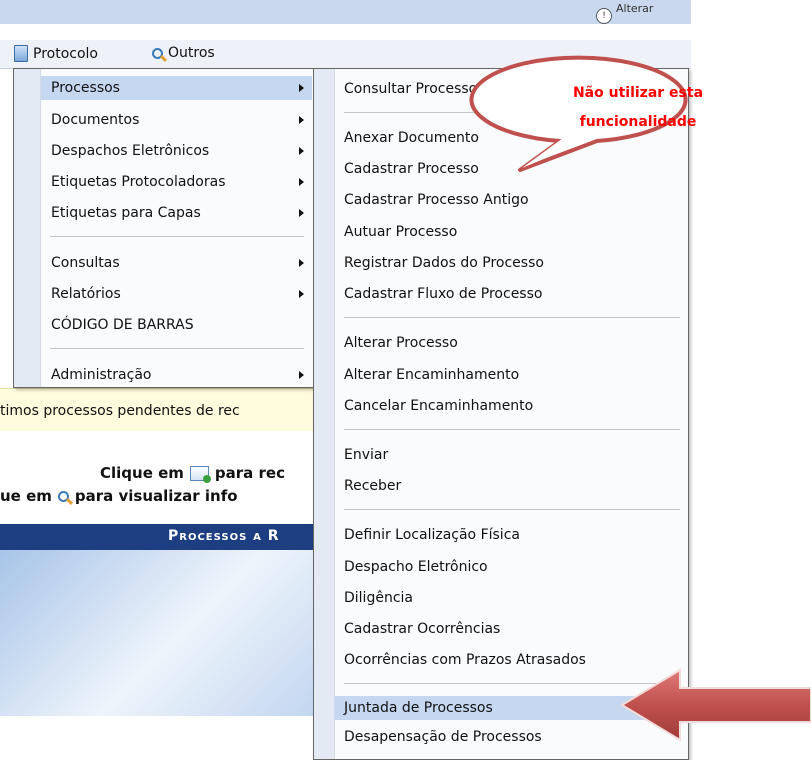  Describe the element at coordinates (444, 263) in the screenshot. I see `menu-item-label: Registrar Dados do Processo` at that location.